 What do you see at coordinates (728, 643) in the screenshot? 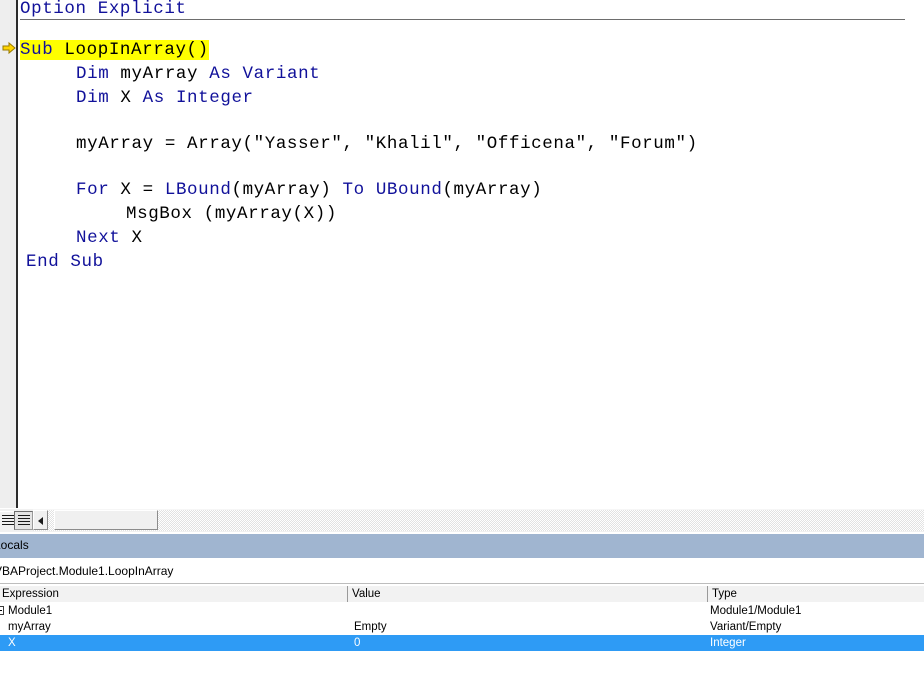
I see `locals-cell-type: Integer` at bounding box center [728, 643].